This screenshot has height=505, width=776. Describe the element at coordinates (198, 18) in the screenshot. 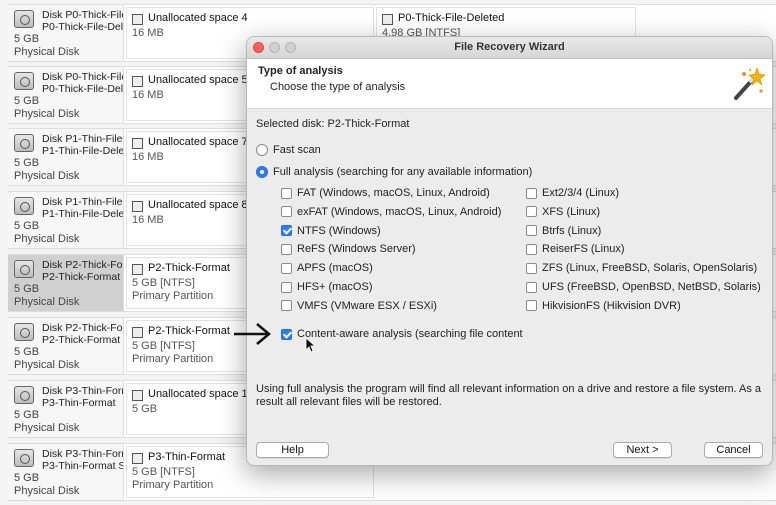

I see `partition-title: Unallocated space 4` at that location.